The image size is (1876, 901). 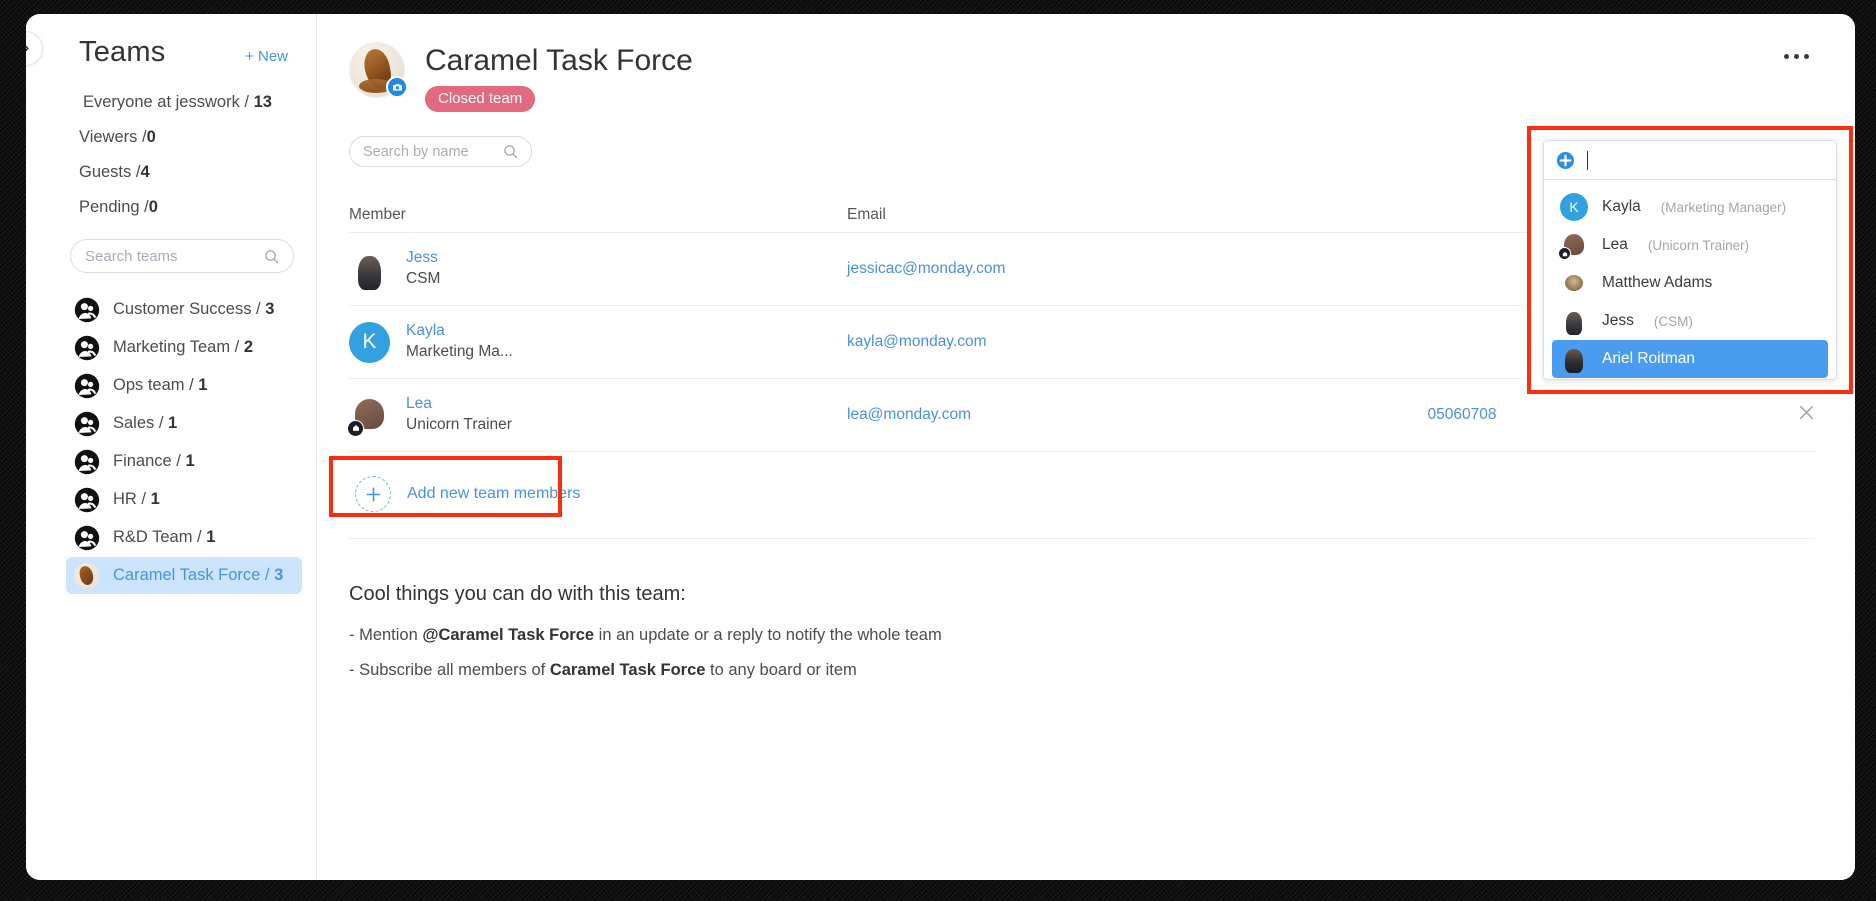 What do you see at coordinates (1565, 160) in the screenshot?
I see `add-person-icon` at bounding box center [1565, 160].